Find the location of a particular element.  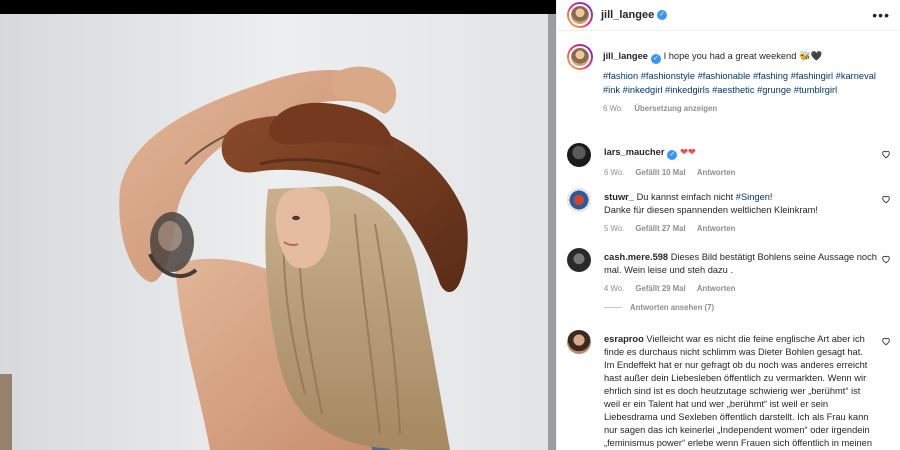

hashtag-link: #fashion is located at coordinates (620, 76).